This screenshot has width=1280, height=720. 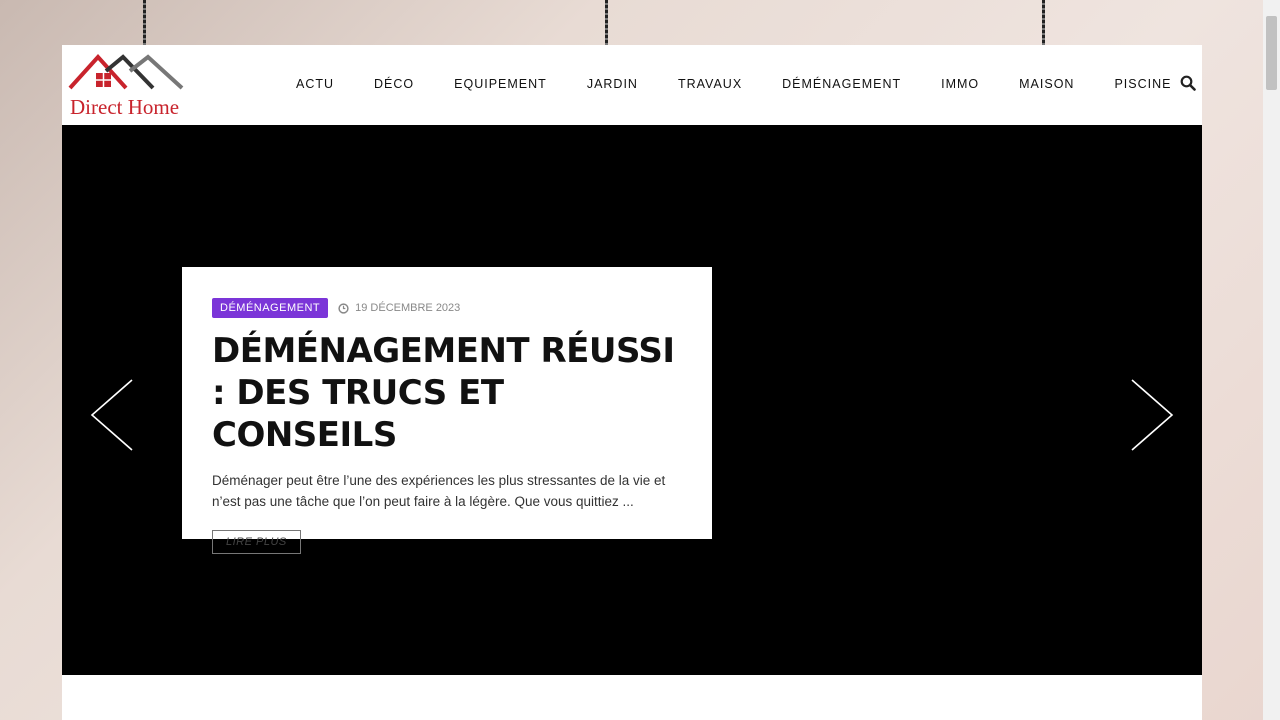 What do you see at coordinates (315, 84) in the screenshot?
I see `nav-actu: ACTU` at bounding box center [315, 84].